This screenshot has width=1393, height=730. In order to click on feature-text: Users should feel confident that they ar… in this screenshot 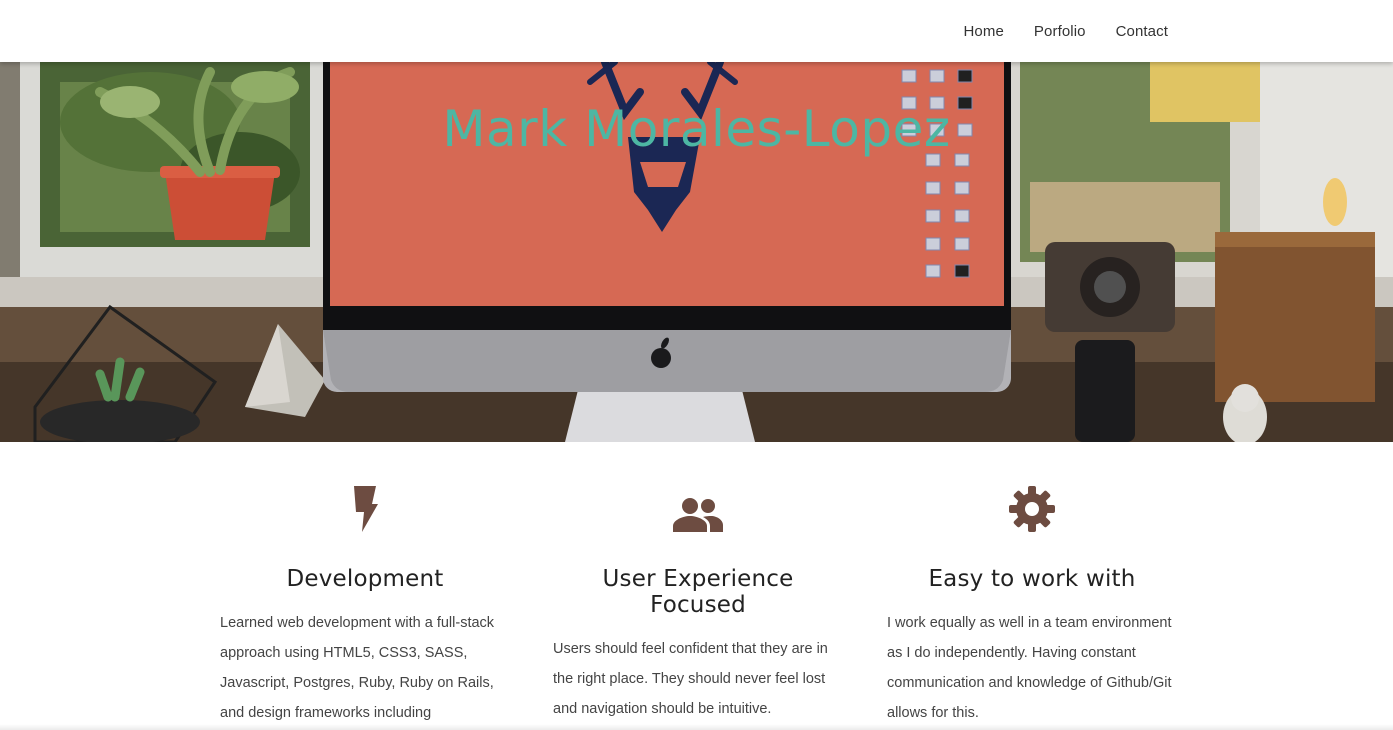, I will do `click(690, 679)`.